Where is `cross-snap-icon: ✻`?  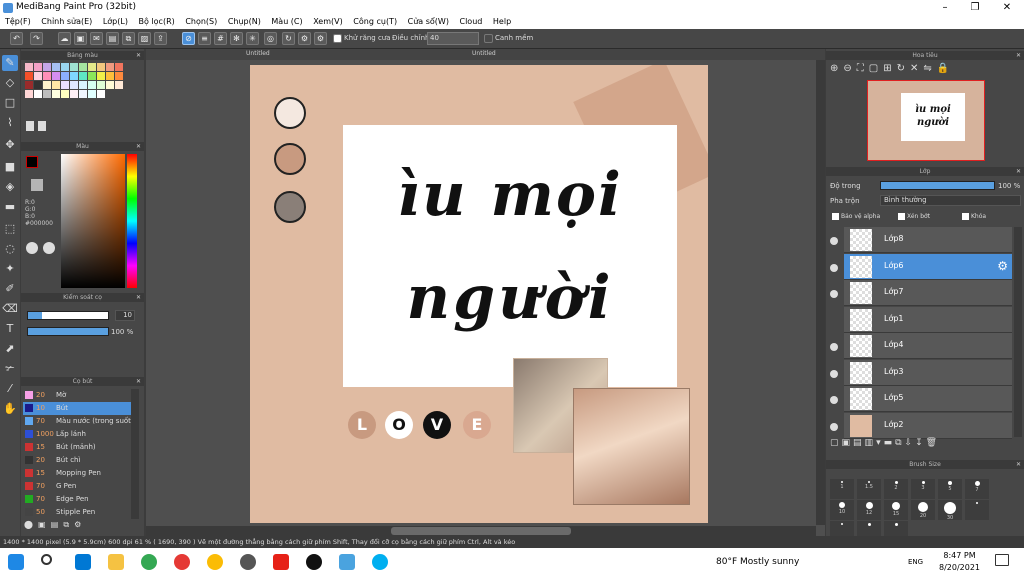 cross-snap-icon: ✻ is located at coordinates (236, 38).